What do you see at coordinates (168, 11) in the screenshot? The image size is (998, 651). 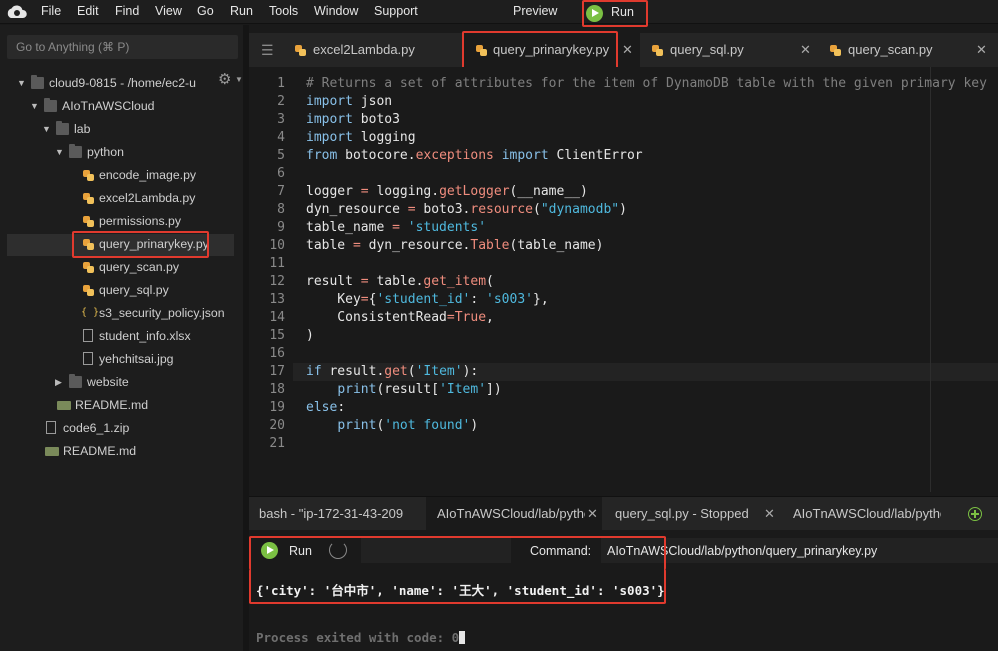 I see `menu-view: View` at bounding box center [168, 11].